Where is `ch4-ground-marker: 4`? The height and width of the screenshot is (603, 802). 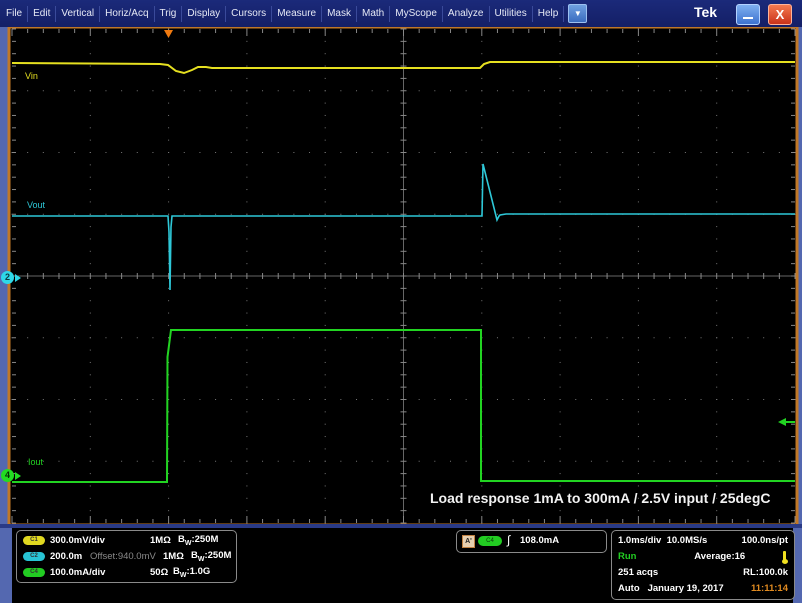
ch4-ground-marker: 4 is located at coordinates (7, 475).